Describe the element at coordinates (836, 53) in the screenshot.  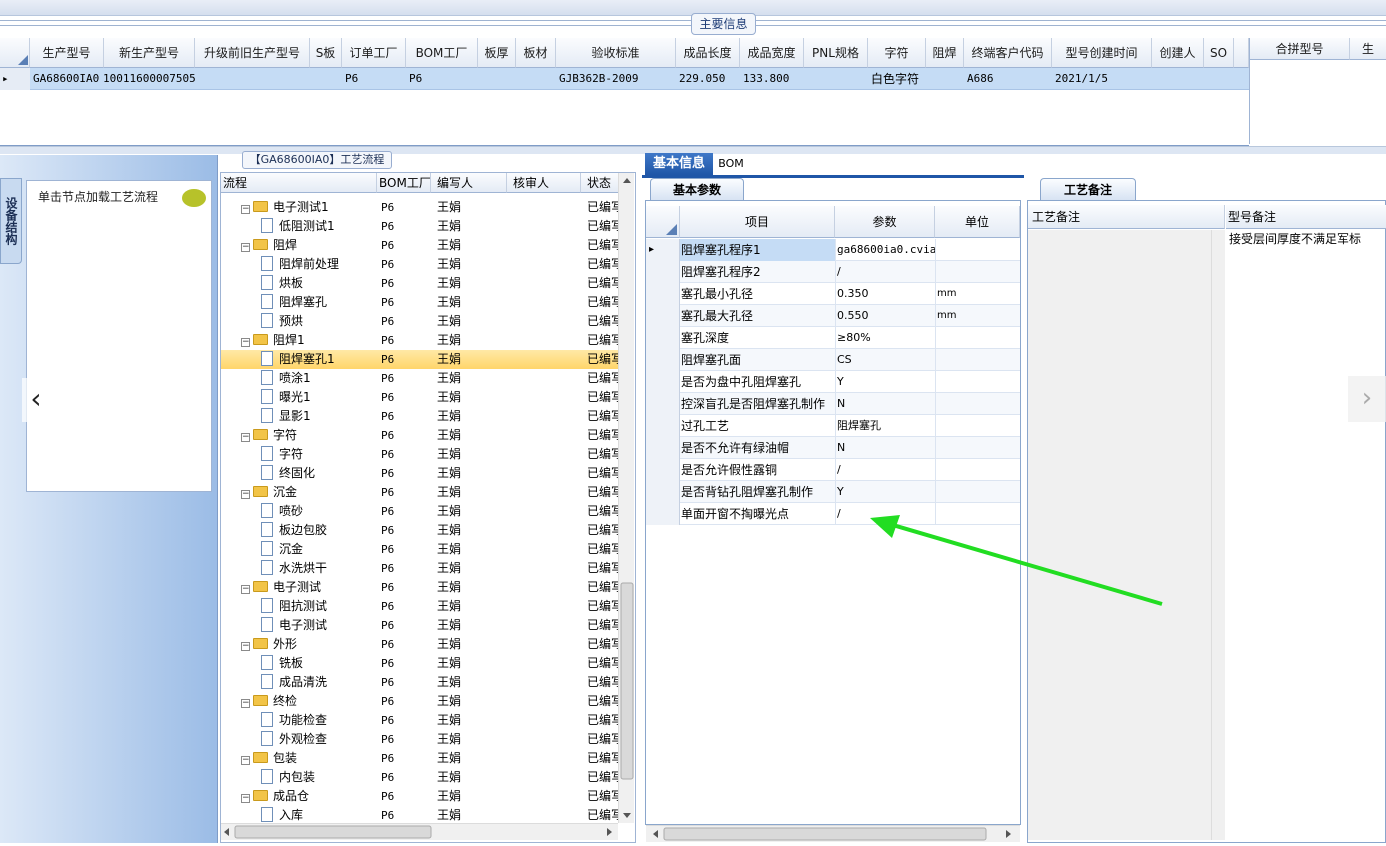
I see `col-header: PNL规格` at that location.